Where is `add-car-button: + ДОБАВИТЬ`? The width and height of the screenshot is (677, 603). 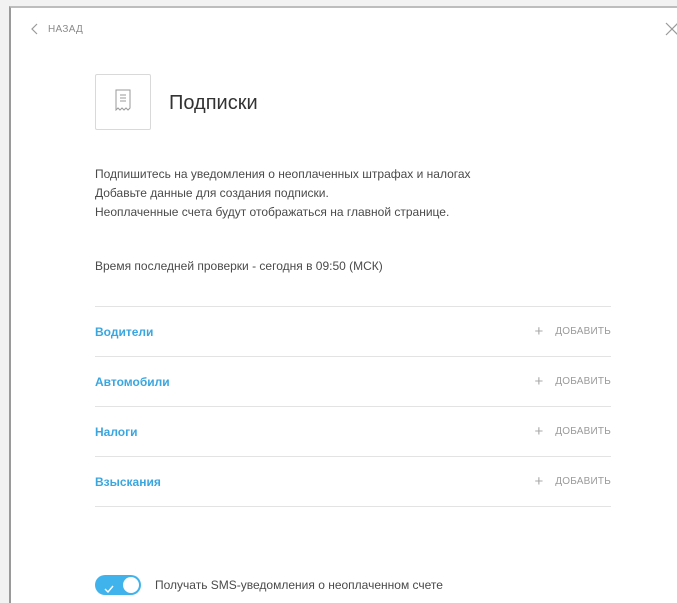 add-car-button: + ДОБАВИТЬ is located at coordinates (573, 381).